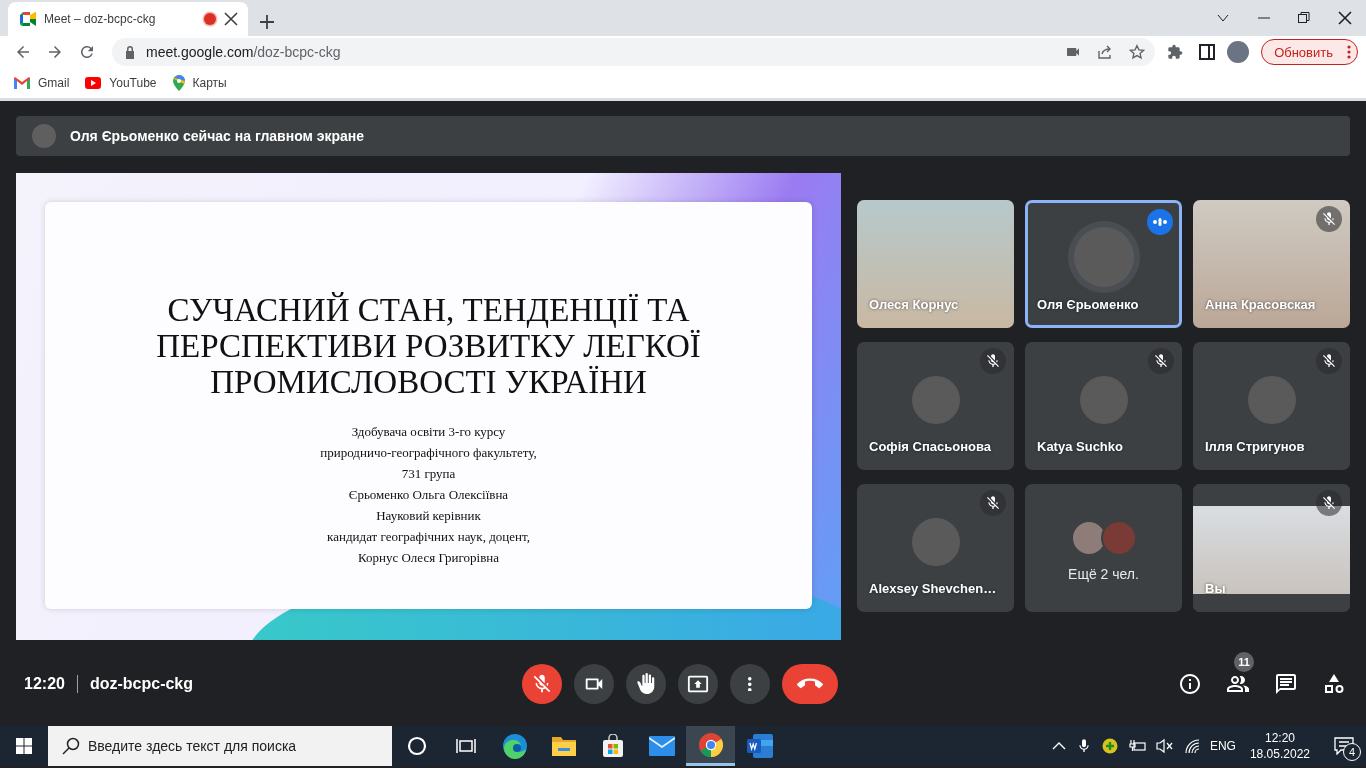 This screenshot has width=1366, height=768. I want to click on camera-button, so click(594, 684).